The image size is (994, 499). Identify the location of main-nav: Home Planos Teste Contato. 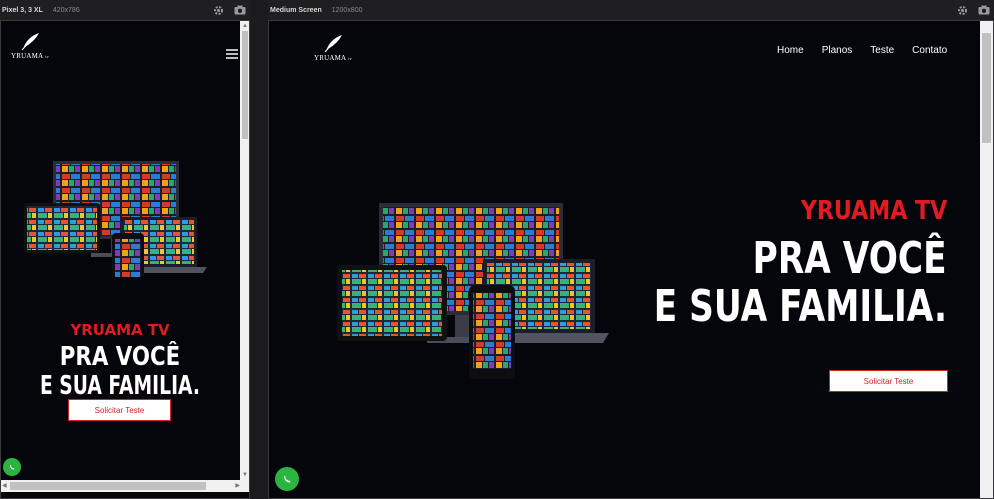
(862, 50).